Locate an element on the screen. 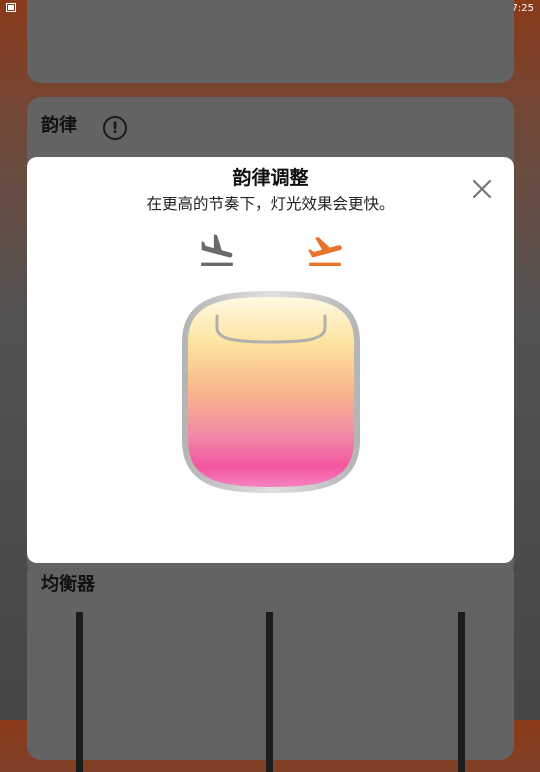 The width and height of the screenshot is (540, 772). dialog-title: 韵律调整 is located at coordinates (270, 178).